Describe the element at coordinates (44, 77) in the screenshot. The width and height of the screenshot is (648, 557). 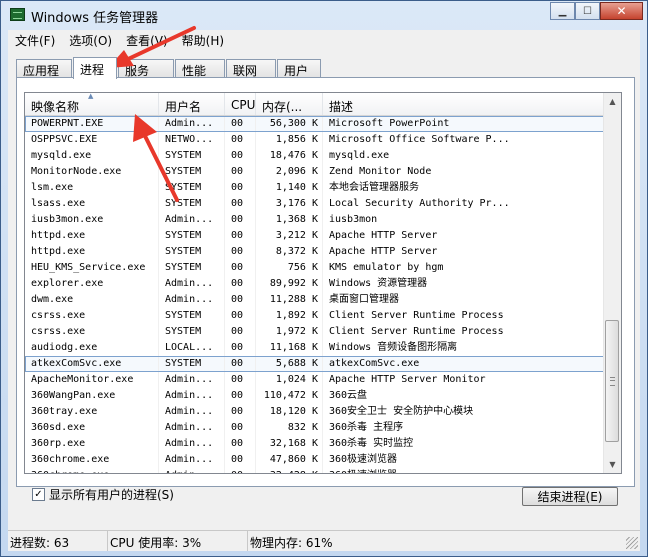
I see `tab-applications: 应用程序` at that location.